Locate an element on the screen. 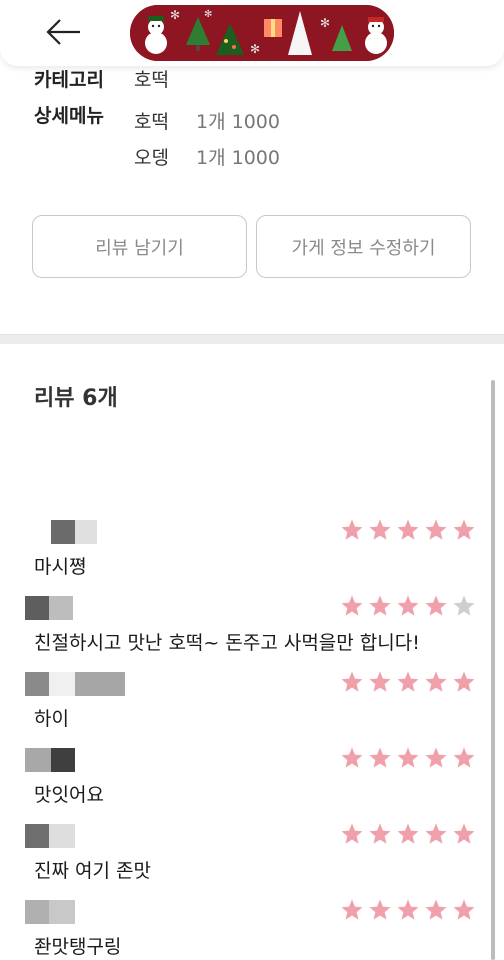  arrow-left-icon is located at coordinates (63, 32).